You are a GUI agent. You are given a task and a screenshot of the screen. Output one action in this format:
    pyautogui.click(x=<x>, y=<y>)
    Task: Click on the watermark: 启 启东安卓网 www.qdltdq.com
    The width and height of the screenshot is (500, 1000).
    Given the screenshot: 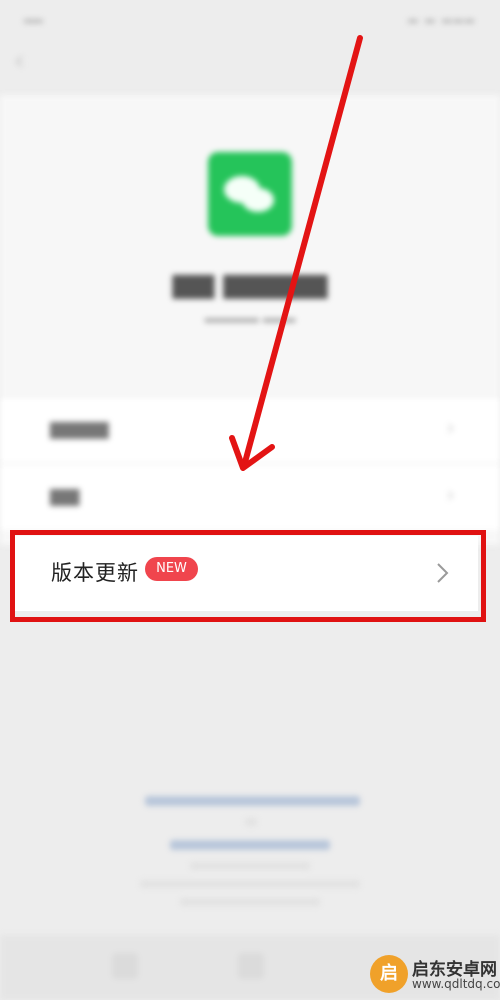 What is the action you would take?
    pyautogui.click(x=435, y=975)
    